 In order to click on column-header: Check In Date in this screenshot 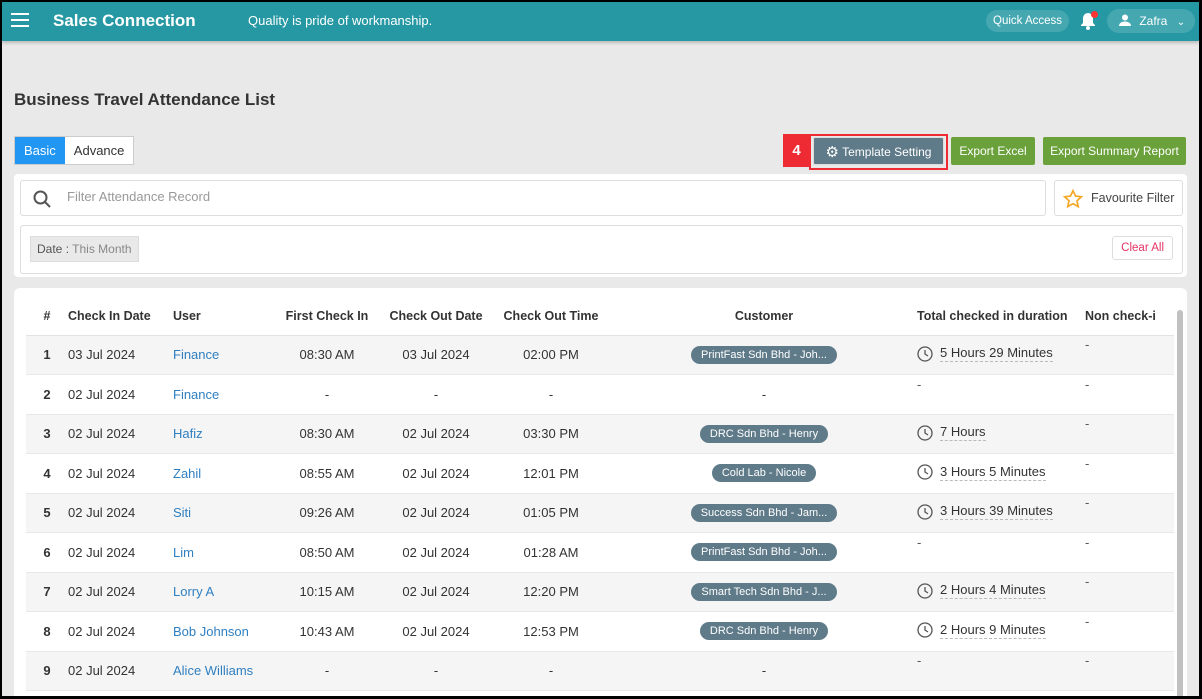, I will do `click(120, 316)`.